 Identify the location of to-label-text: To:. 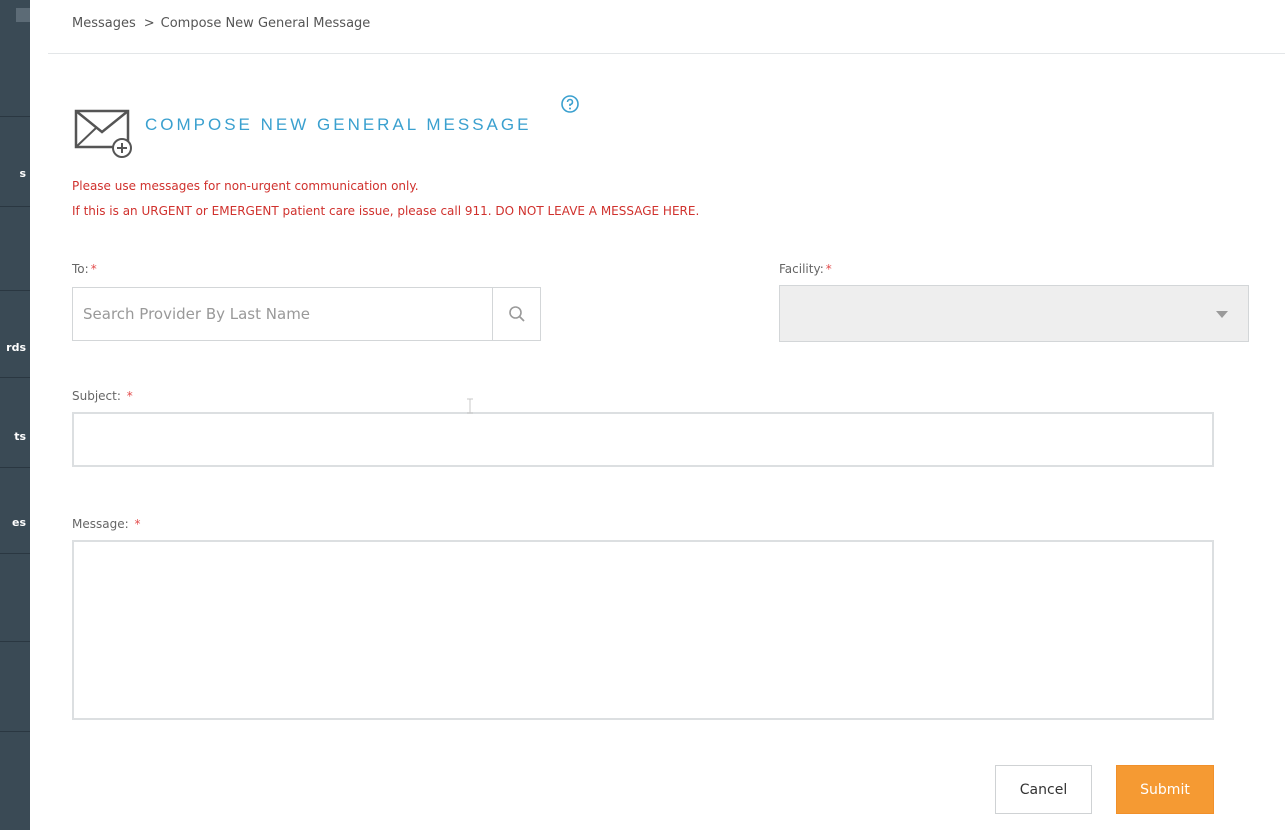
(80, 269).